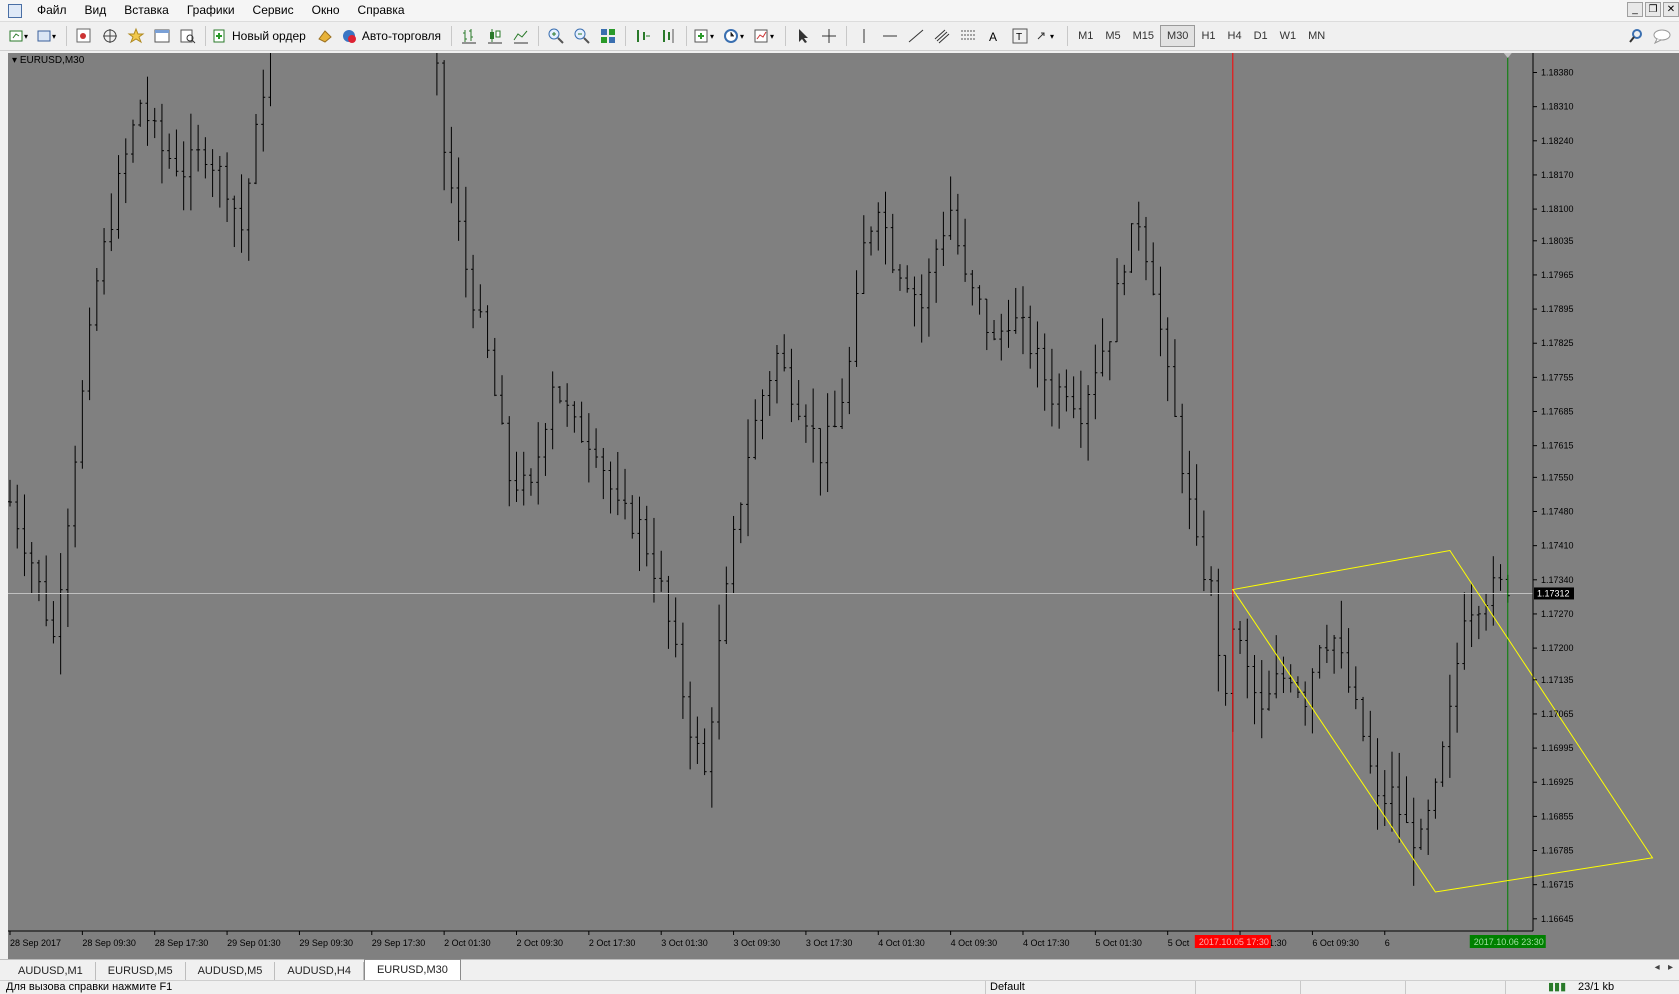 The height and width of the screenshot is (994, 1679). Describe the element at coordinates (706, 36) in the screenshot. I see `indicators-icon: ▾` at that location.